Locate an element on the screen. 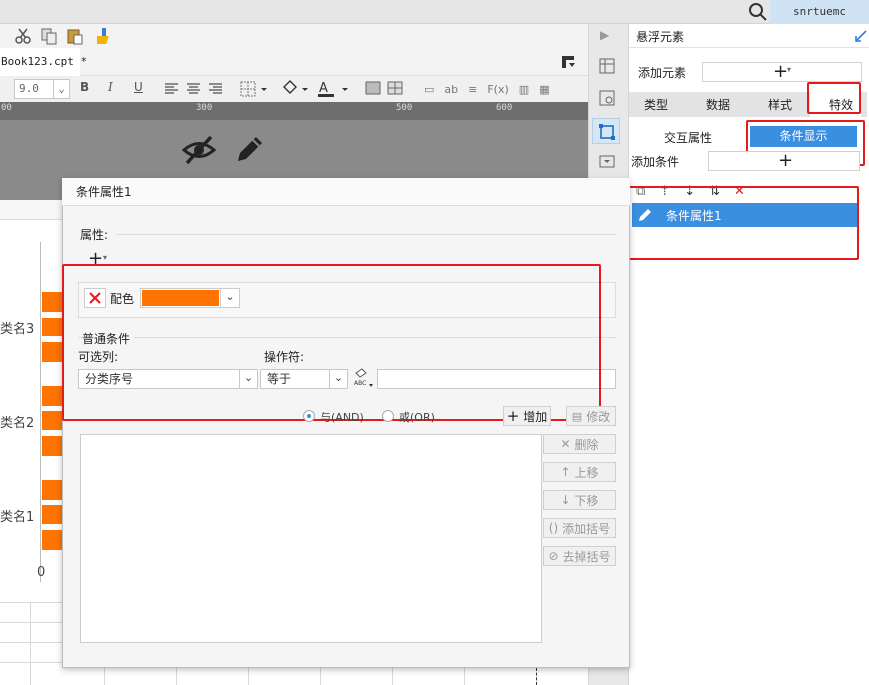 The image size is (869, 685). text-ab-icon: ab is located at coordinates (451, 89).